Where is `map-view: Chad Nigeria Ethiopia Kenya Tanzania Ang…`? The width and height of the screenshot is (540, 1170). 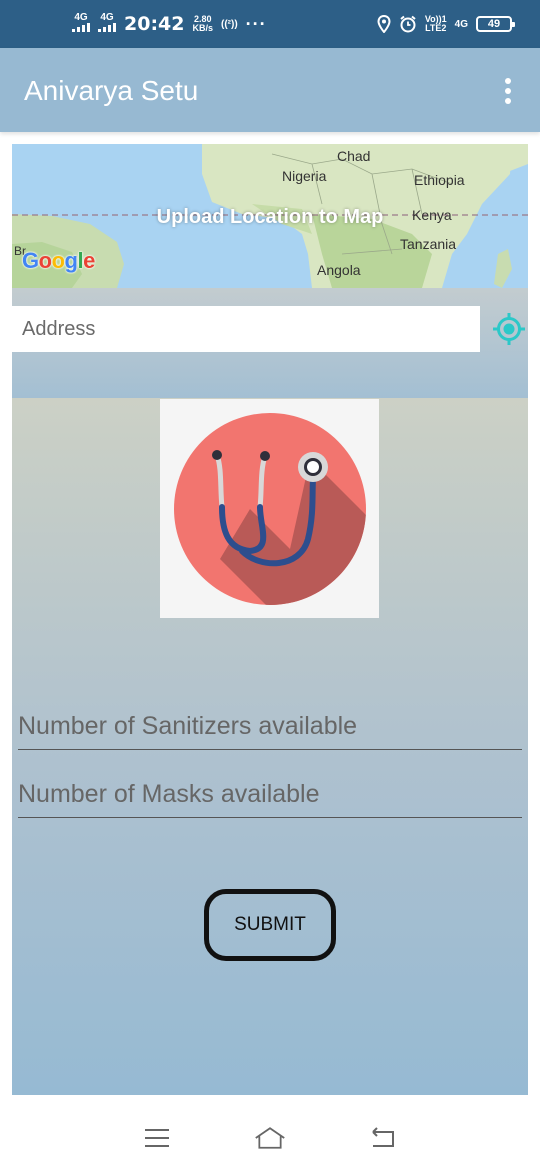
map-view: Chad Nigeria Ethiopia Kenya Tanzania Ang… is located at coordinates (270, 216).